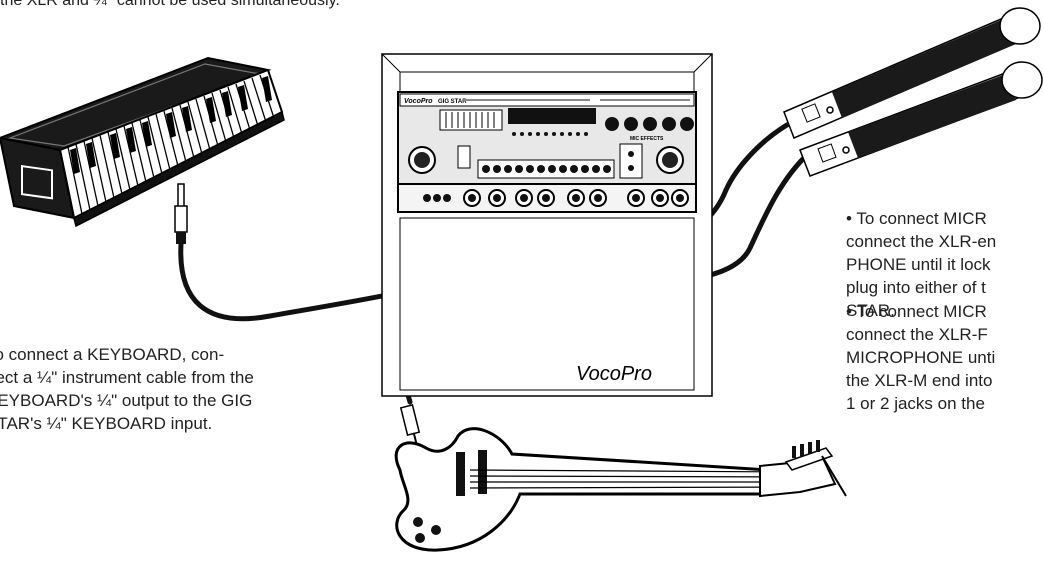 Image resolution: width=1044 pixels, height=561 pixels. I want to click on bass-guitar, so click(620, 478).